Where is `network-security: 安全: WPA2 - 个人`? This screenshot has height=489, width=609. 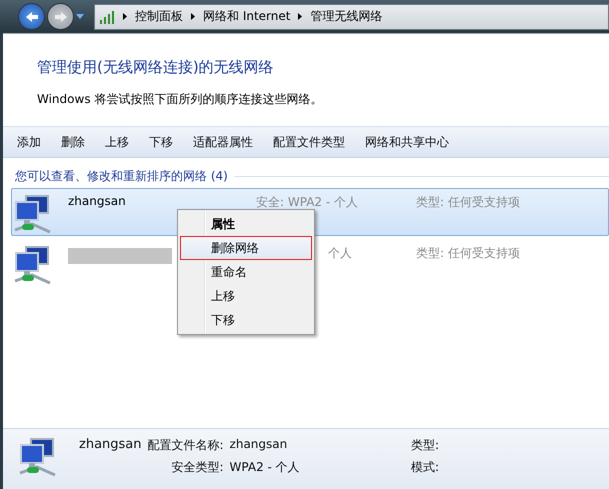 network-security: 安全: WPA2 - 个人 is located at coordinates (307, 202).